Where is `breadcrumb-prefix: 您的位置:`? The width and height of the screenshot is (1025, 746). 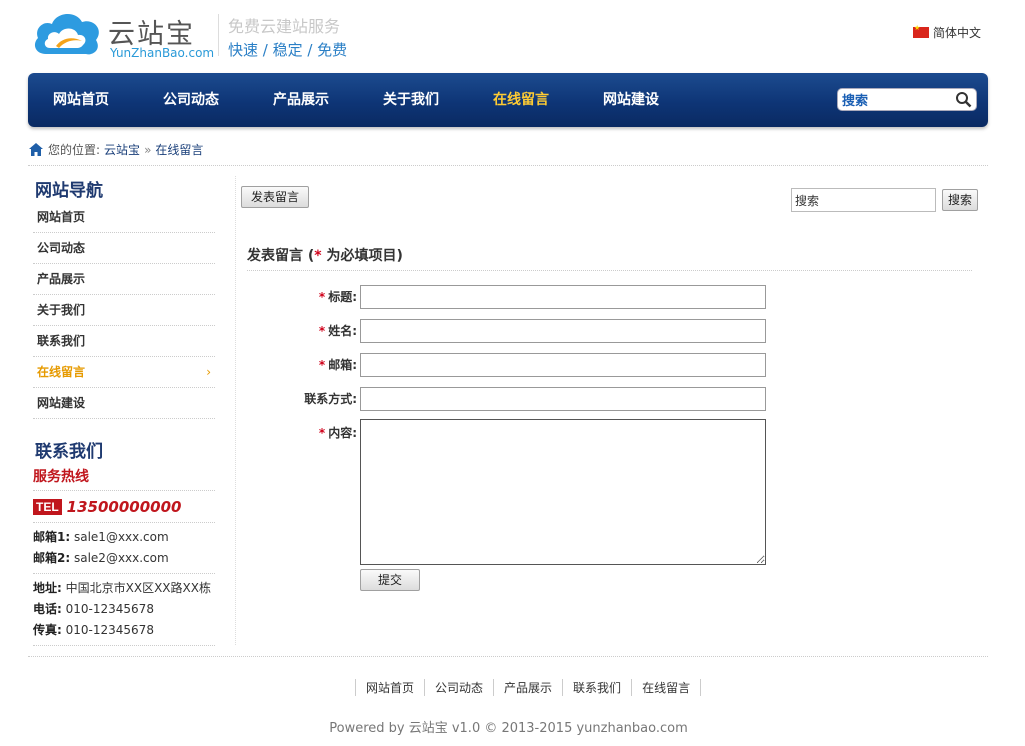 breadcrumb-prefix: 您的位置: is located at coordinates (74, 150).